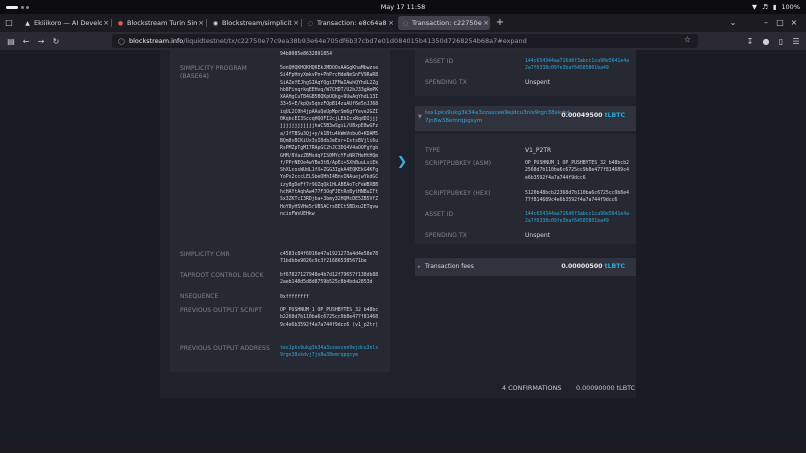 This screenshot has width=806, height=453. Describe the element at coordinates (444, 23) in the screenshot. I see `tab-transaction-c227: ◌ Transaction: c22750e7c ×` at that location.